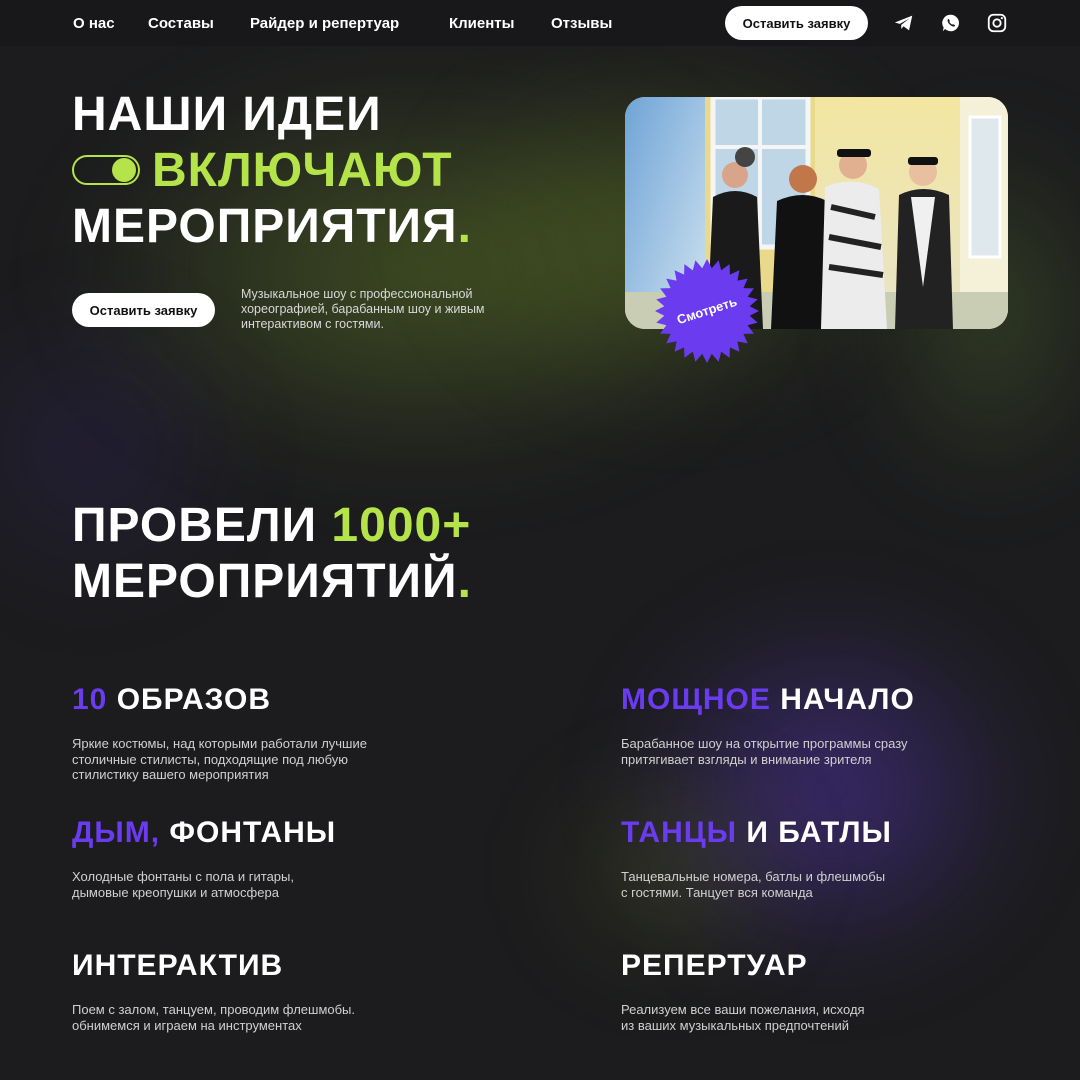  I want to click on instagram-icon, so click(997, 23).